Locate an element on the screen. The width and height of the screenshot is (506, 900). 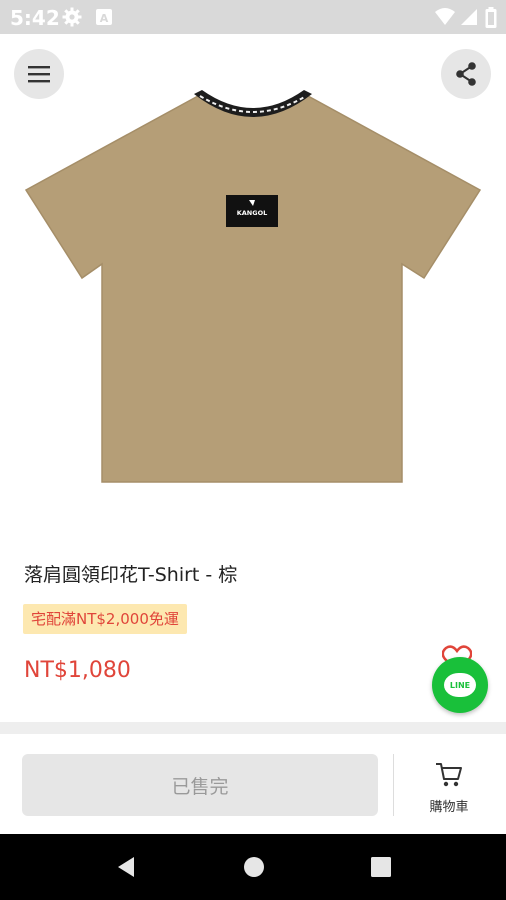
hamburger-menu-icon is located at coordinates (39, 74).